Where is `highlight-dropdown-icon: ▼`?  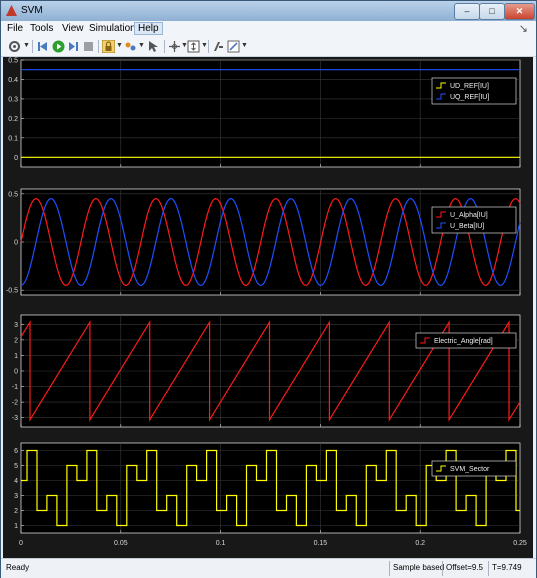 highlight-dropdown-icon: ▼ is located at coordinates (141, 45).